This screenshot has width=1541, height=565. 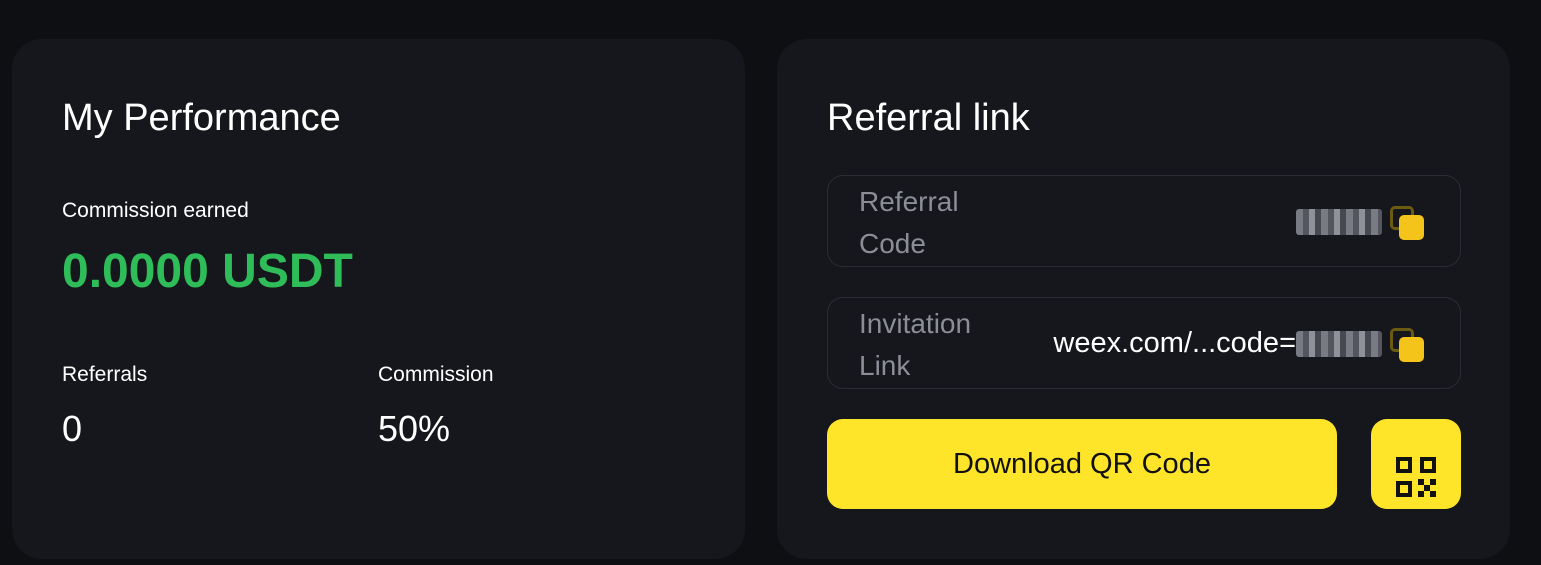 What do you see at coordinates (105, 374) in the screenshot?
I see `referrals-label: Referrals` at bounding box center [105, 374].